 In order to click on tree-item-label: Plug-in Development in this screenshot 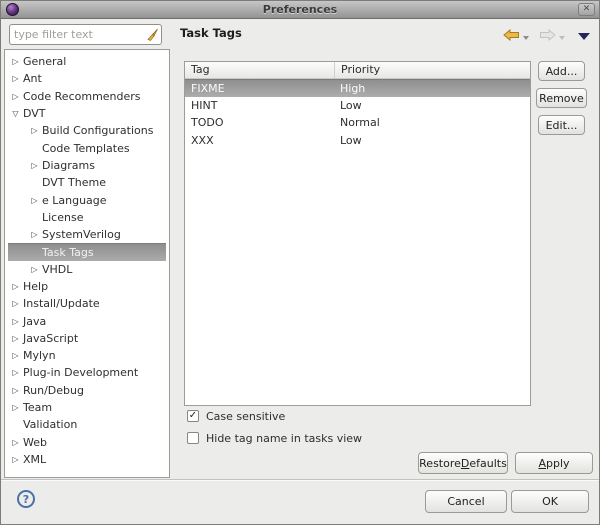, I will do `click(81, 373)`.